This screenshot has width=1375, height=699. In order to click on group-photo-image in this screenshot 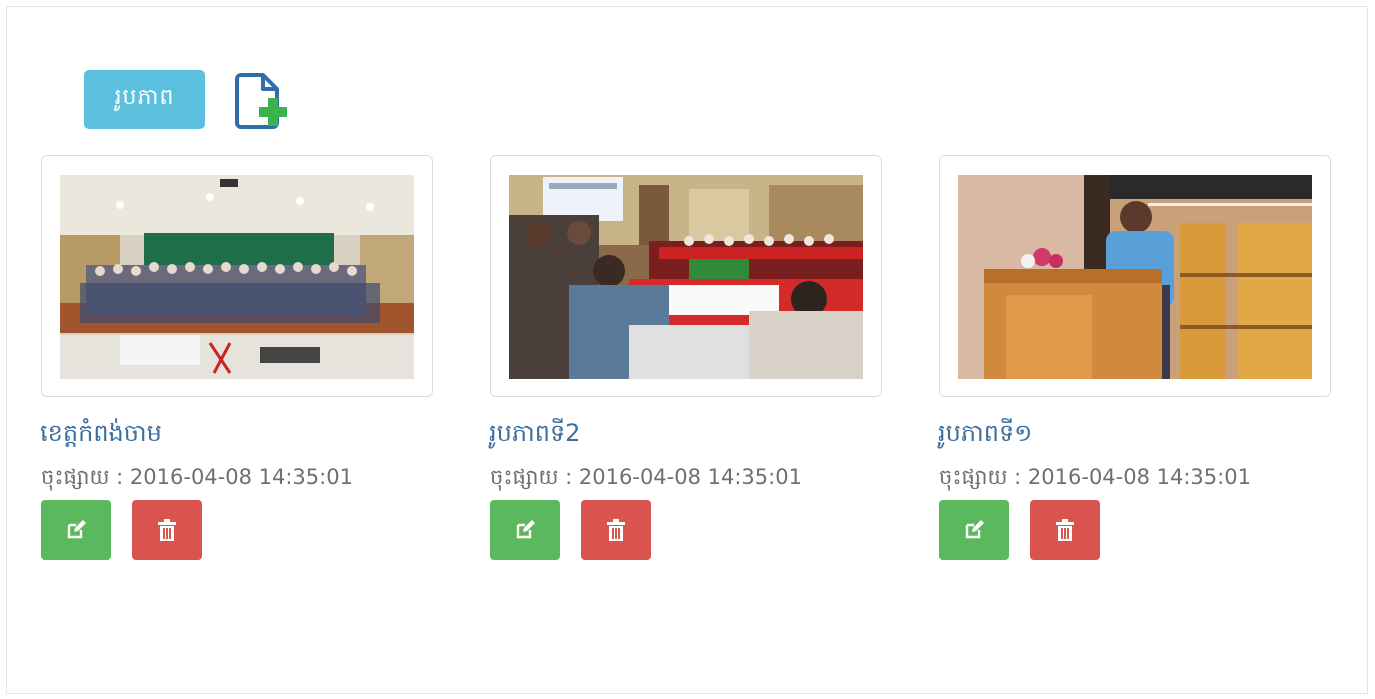, I will do `click(237, 277)`.